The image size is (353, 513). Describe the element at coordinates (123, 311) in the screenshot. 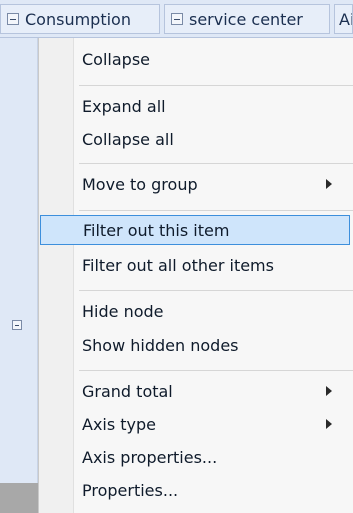

I see `menu-item-label: Hide node` at that location.